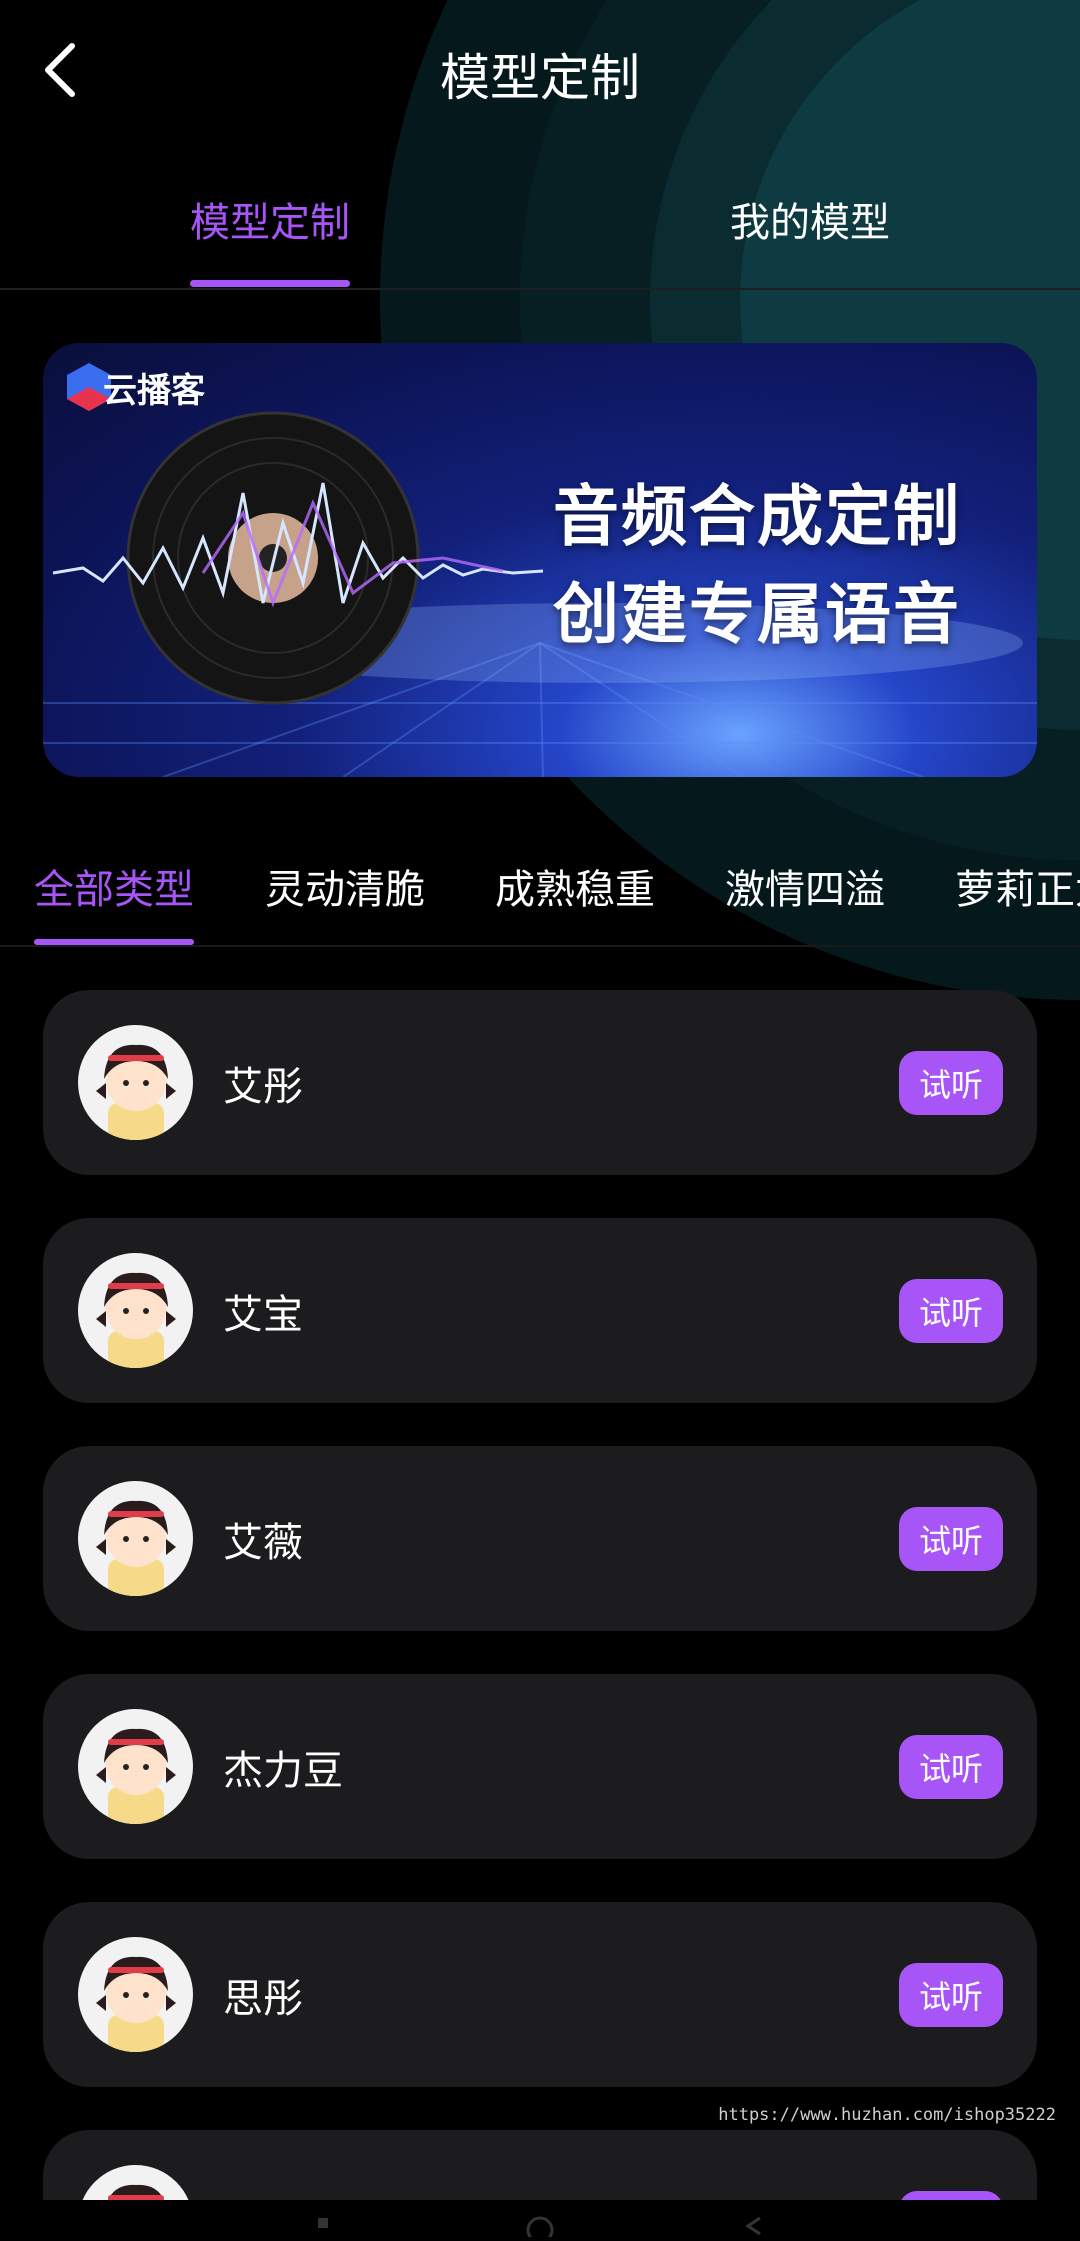 This screenshot has width=1080, height=2241. What do you see at coordinates (263, 1315) in the screenshot?
I see `model-name: 艾宝` at bounding box center [263, 1315].